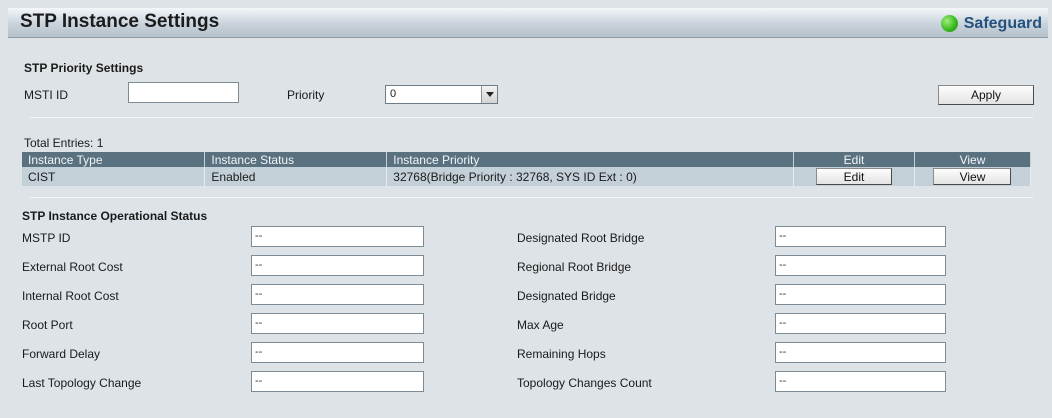  Describe the element at coordinates (46, 95) in the screenshot. I see `msti-id-label: MSTI ID` at that location.